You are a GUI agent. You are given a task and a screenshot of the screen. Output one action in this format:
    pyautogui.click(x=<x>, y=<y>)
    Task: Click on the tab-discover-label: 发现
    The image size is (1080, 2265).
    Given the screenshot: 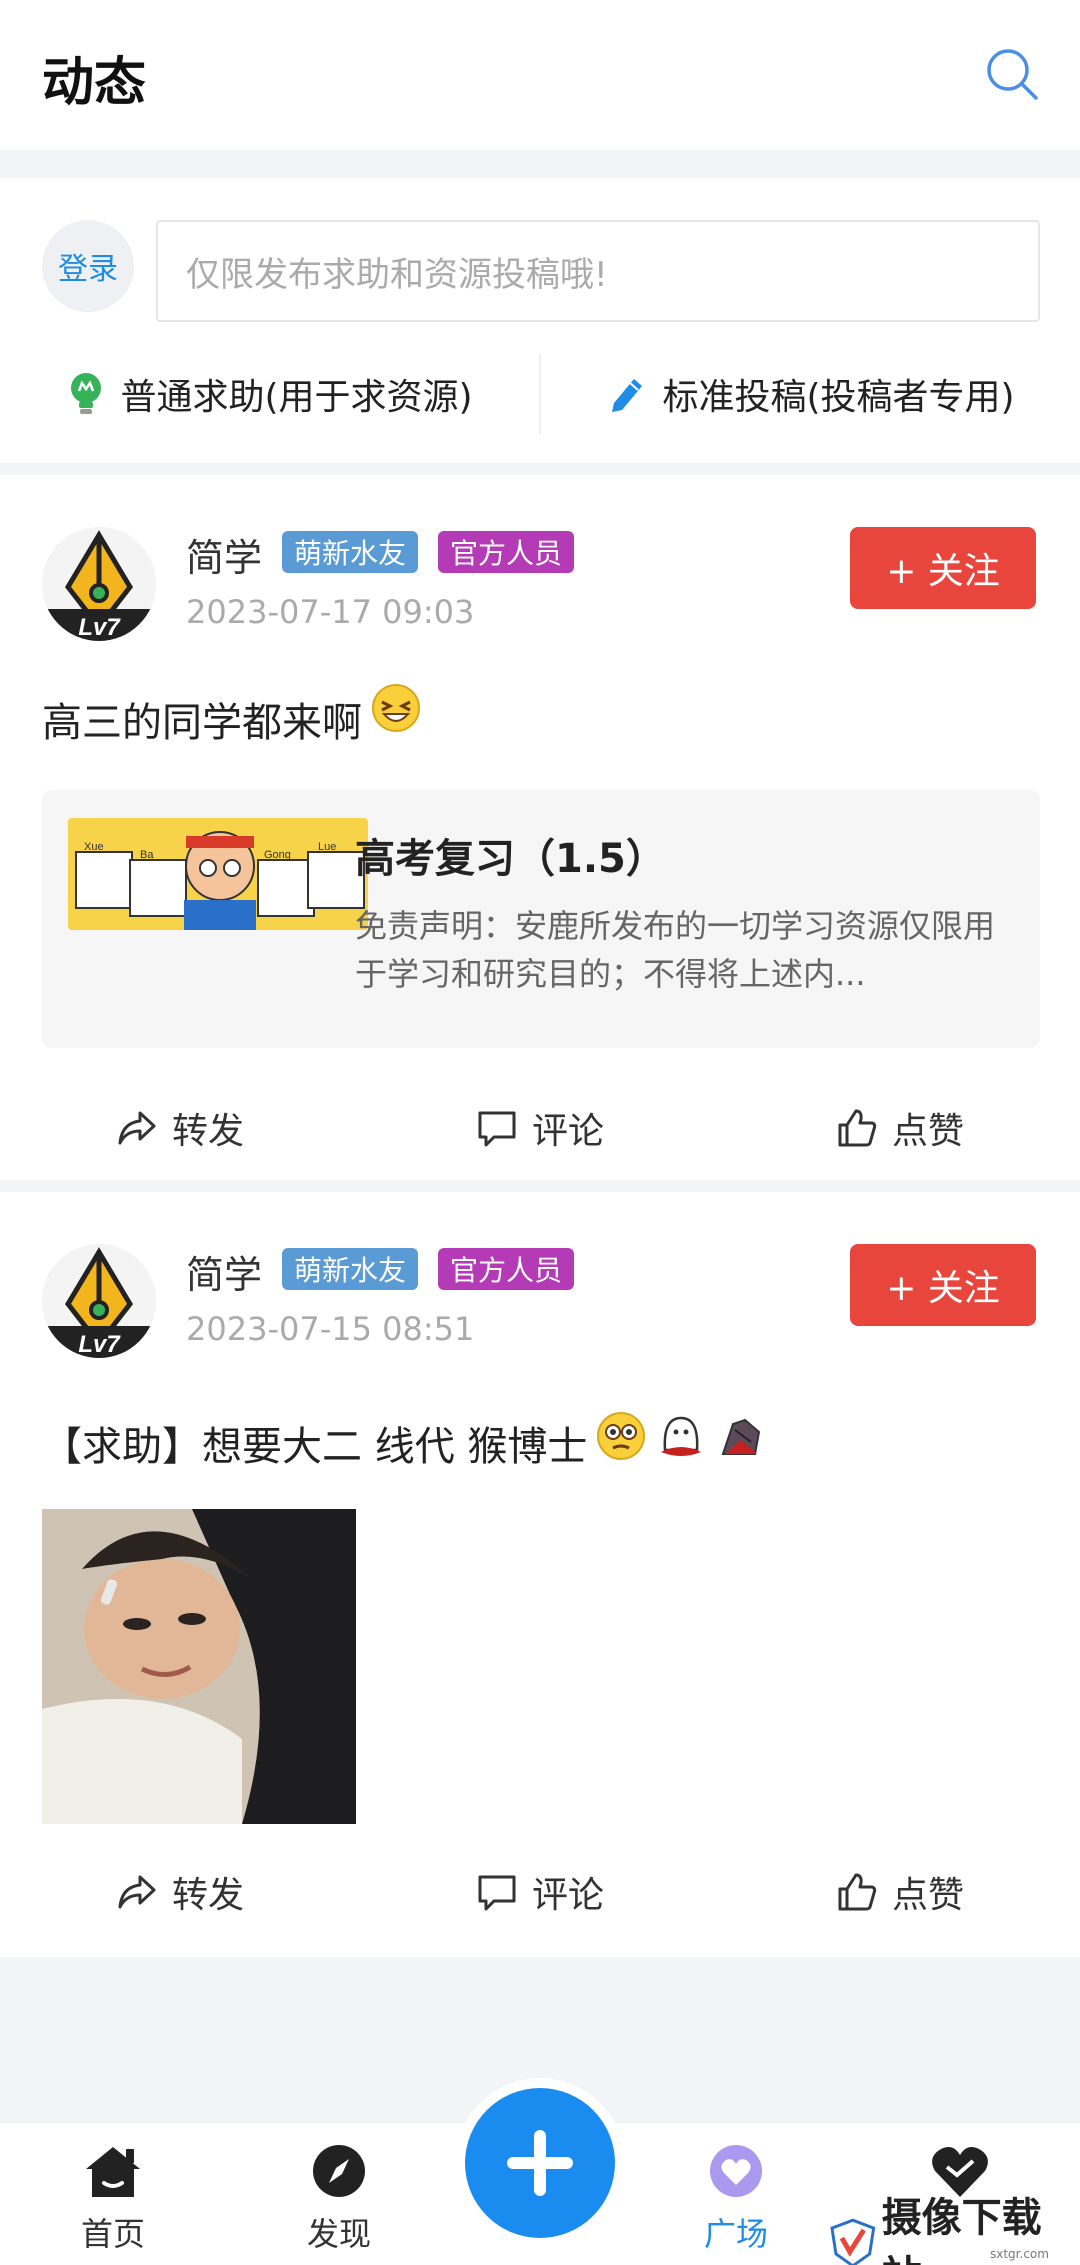 What is the action you would take?
    pyautogui.click(x=338, y=2234)
    